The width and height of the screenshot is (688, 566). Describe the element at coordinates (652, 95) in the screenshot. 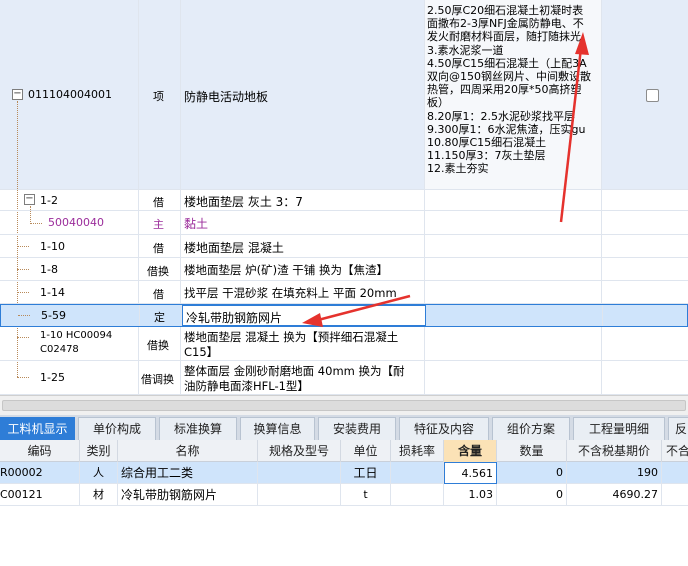

I see `row-checkbox` at that location.